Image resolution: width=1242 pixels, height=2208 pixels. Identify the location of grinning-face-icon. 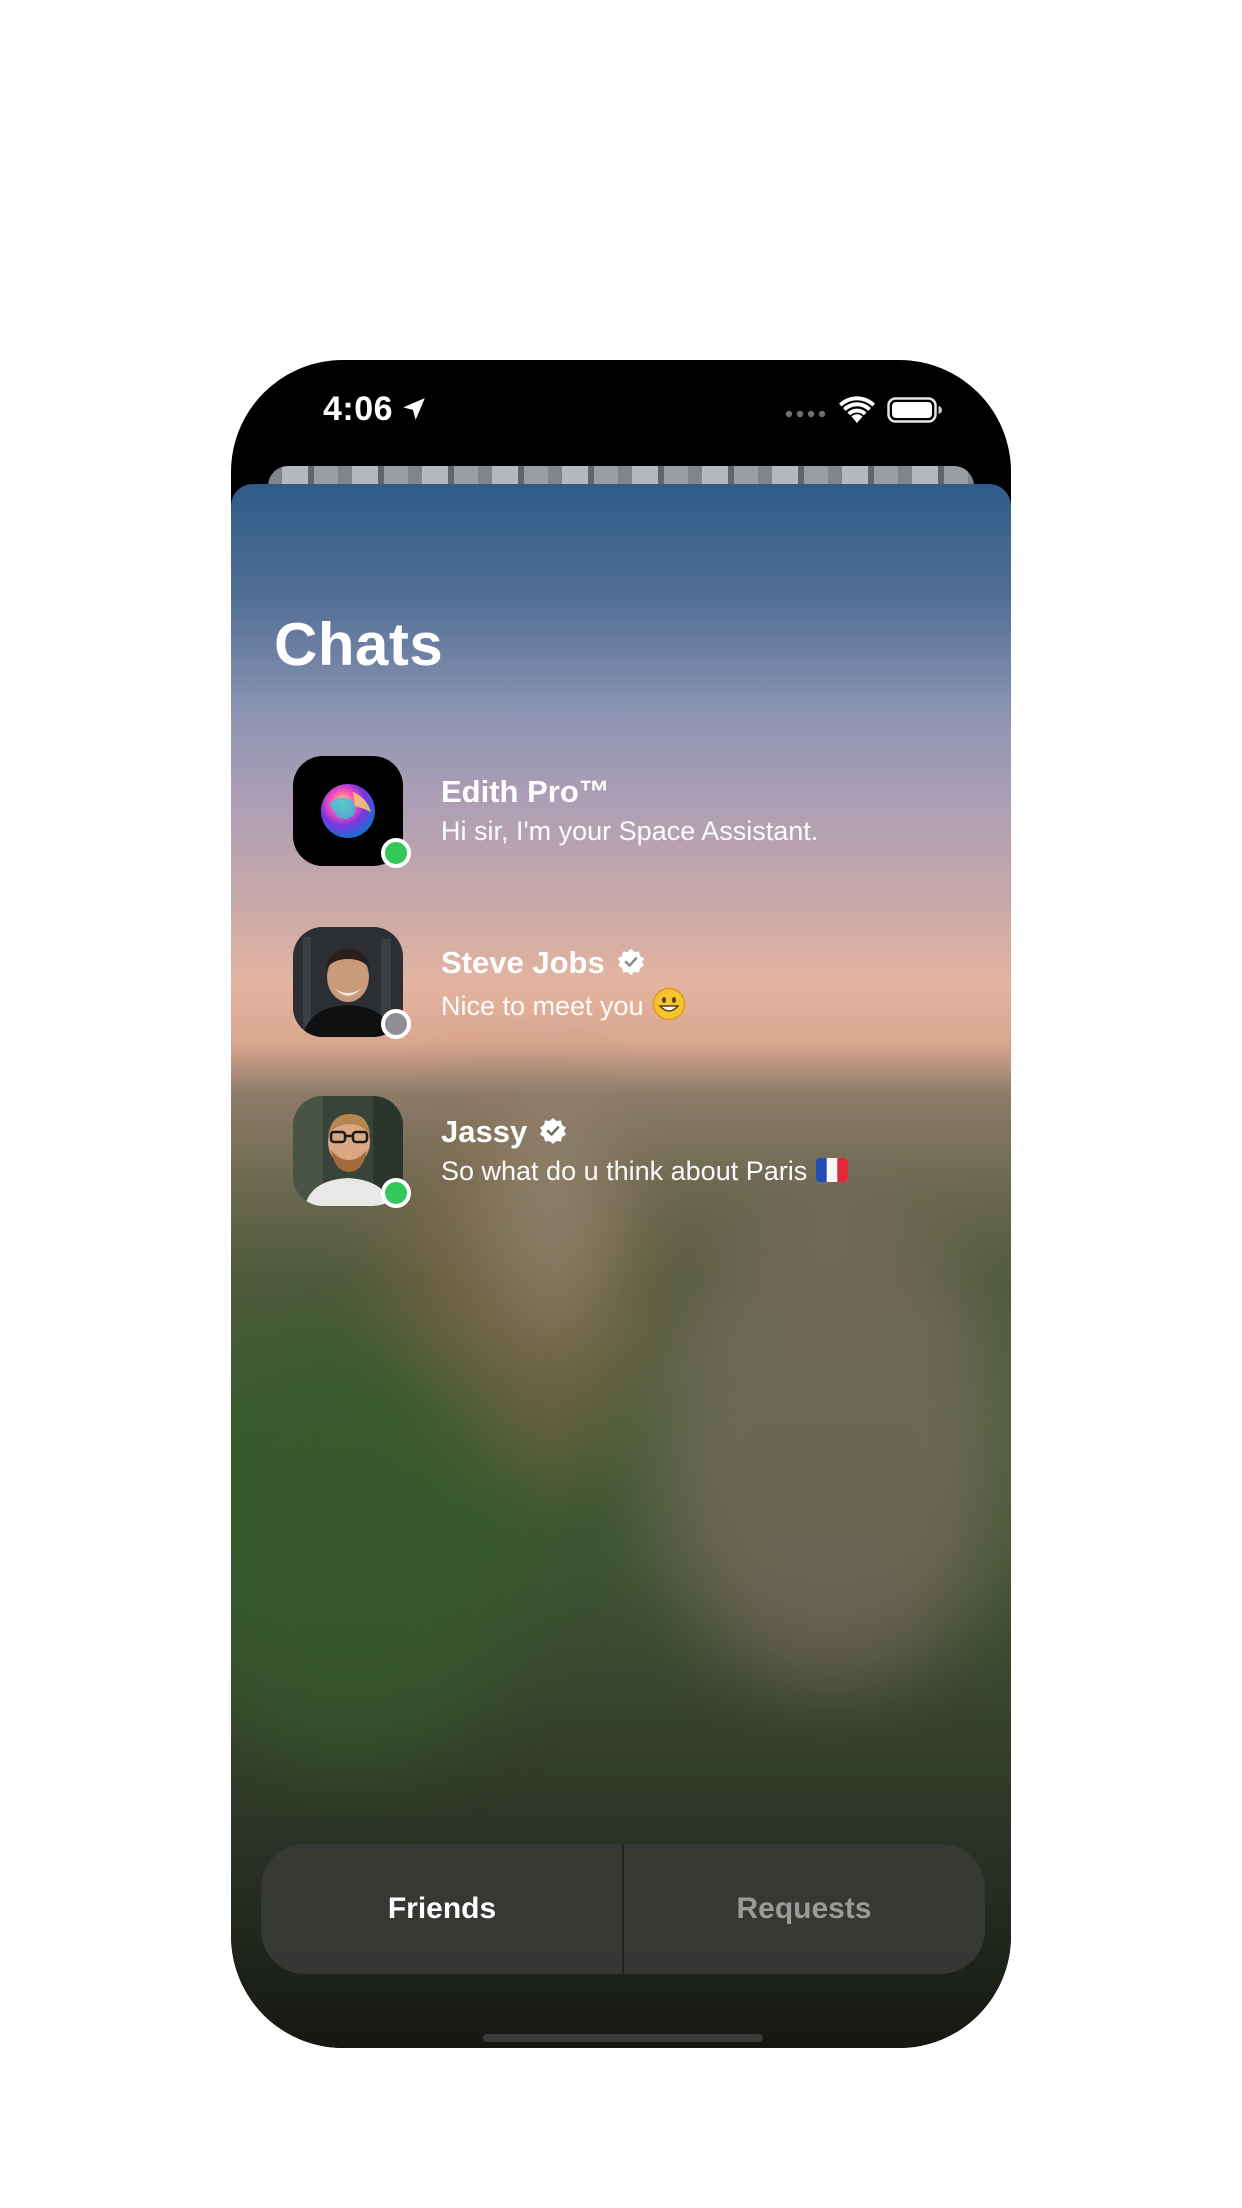
(668, 1004).